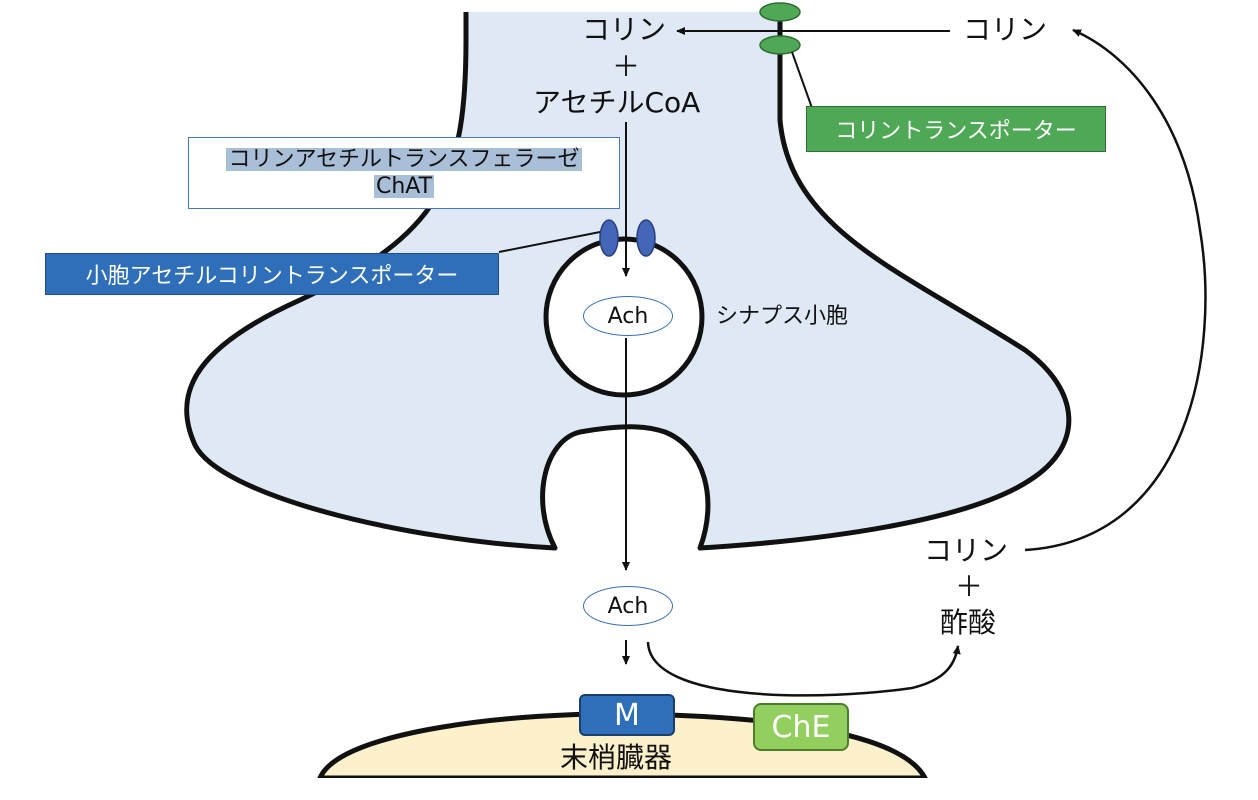  What do you see at coordinates (272, 274) in the screenshot?
I see `vesicular-transporter-label: 小胞アセチルコリントランスポーター` at bounding box center [272, 274].